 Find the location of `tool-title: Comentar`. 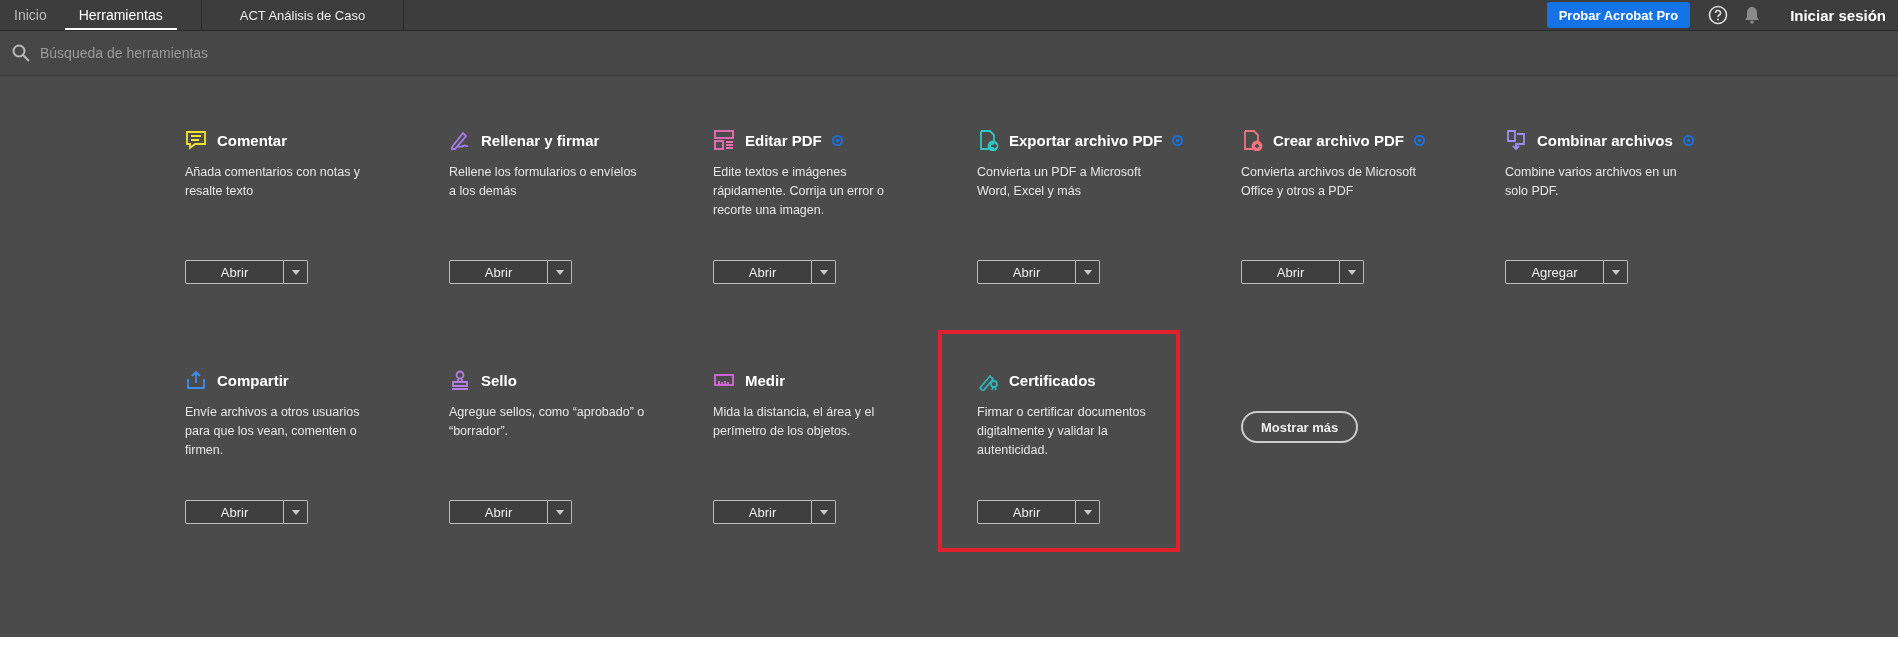

tool-title: Comentar is located at coordinates (252, 140).